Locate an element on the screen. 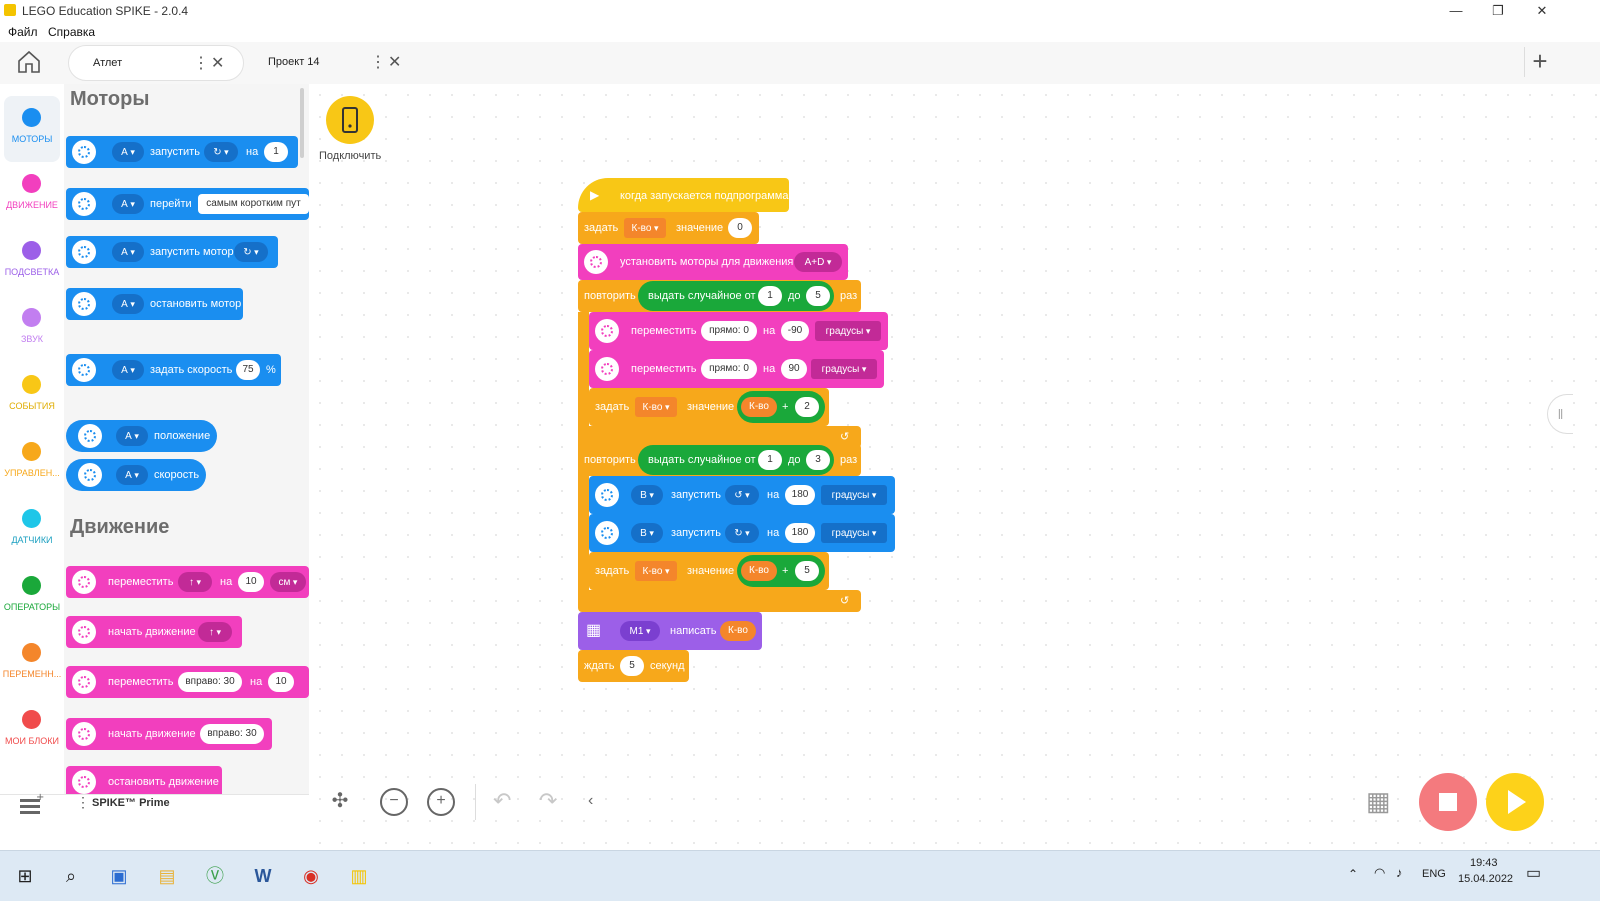 This screenshot has height=901, width=1600. add-operator: К-во + 5 is located at coordinates (781, 571).